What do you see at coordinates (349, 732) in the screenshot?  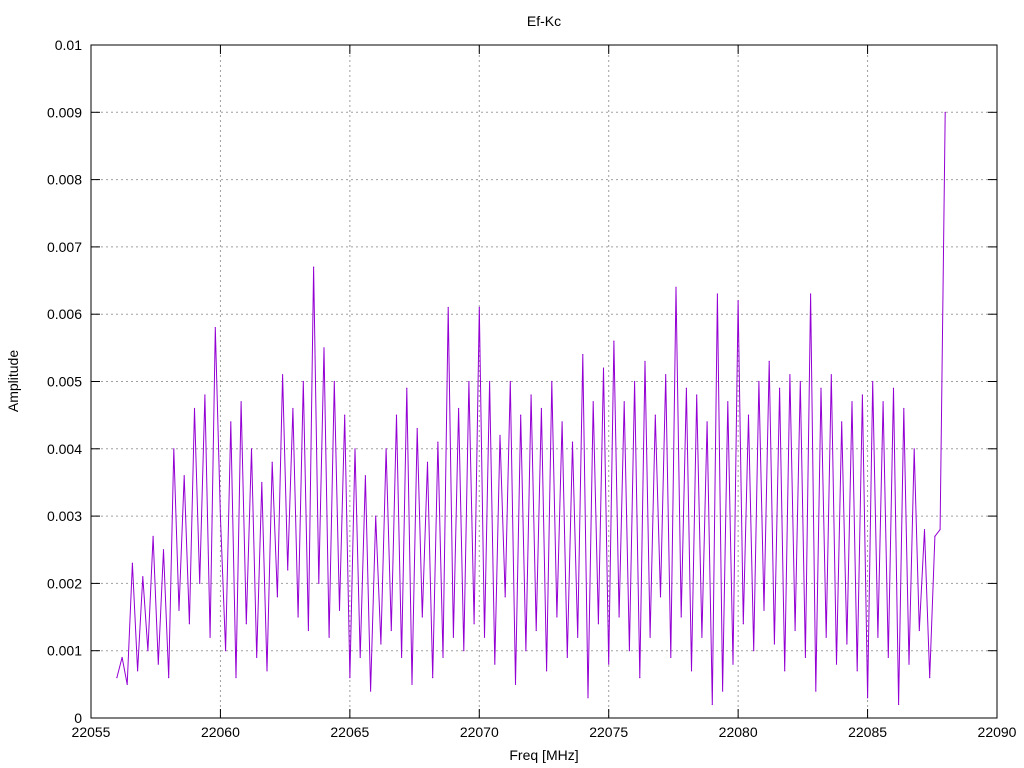 I see `x-tick-label: 22065` at bounding box center [349, 732].